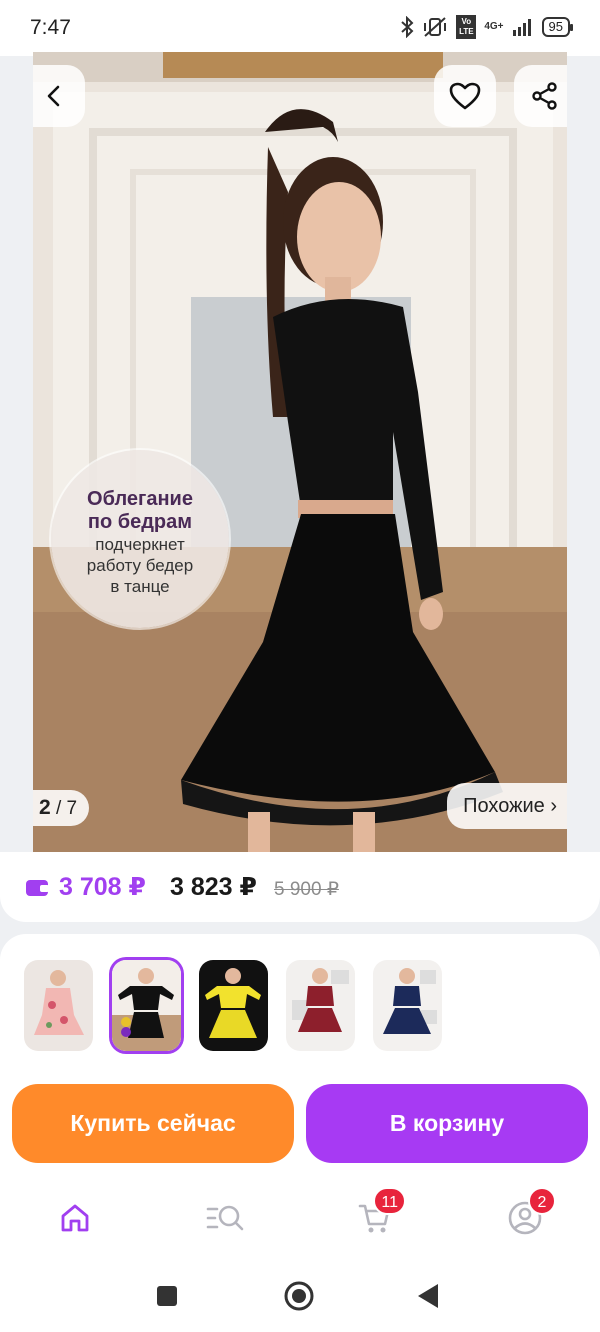  I want to click on share-button, so click(540, 96).